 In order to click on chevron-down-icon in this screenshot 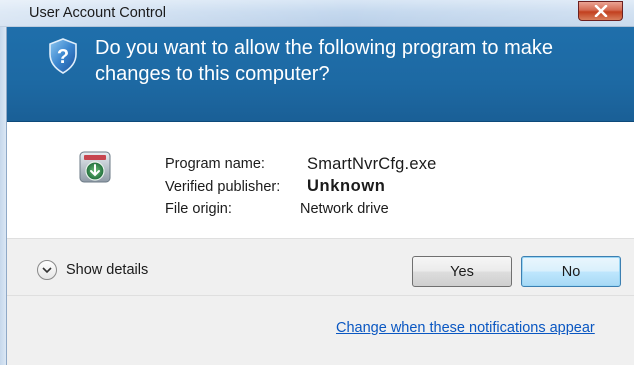, I will do `click(47, 270)`.